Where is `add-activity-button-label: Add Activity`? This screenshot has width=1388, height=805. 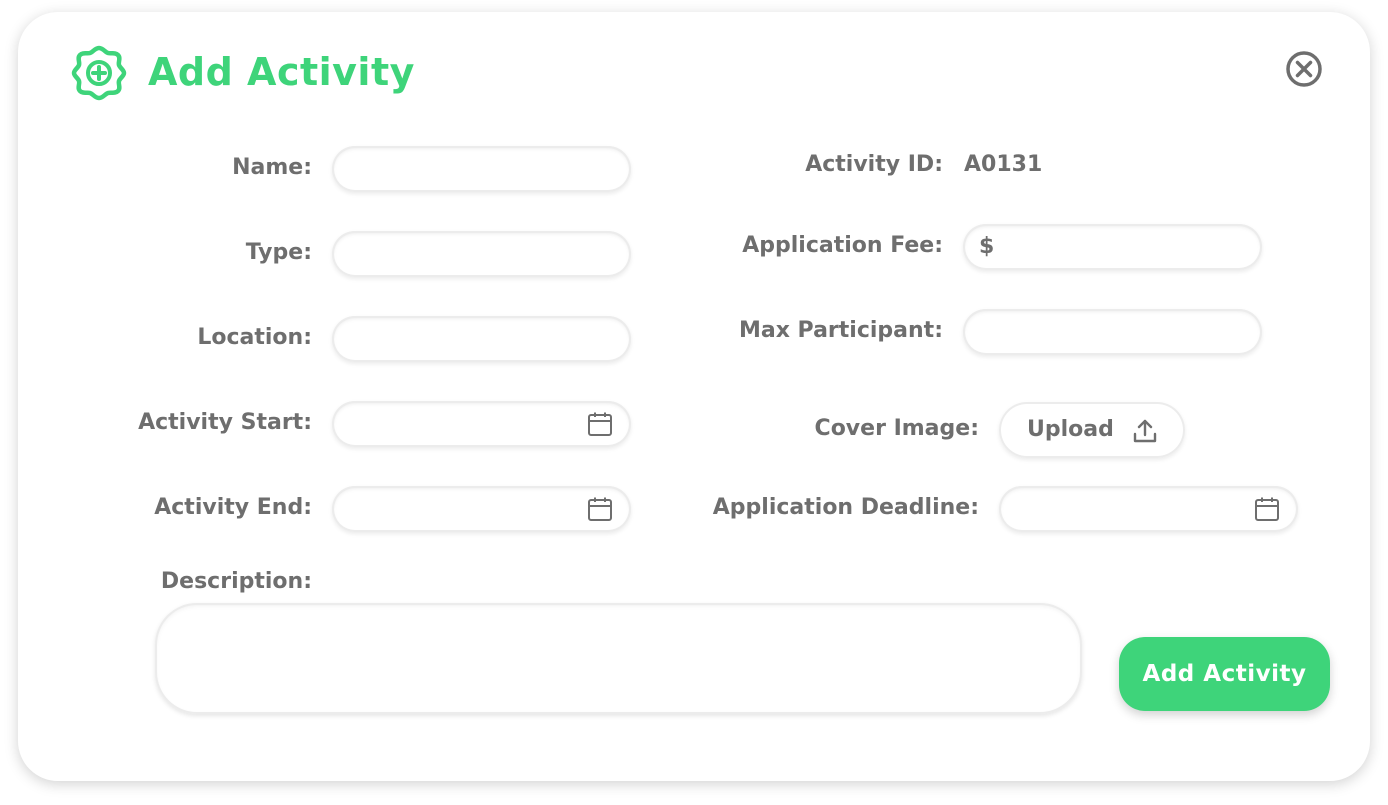 add-activity-button-label: Add Activity is located at coordinates (1224, 674).